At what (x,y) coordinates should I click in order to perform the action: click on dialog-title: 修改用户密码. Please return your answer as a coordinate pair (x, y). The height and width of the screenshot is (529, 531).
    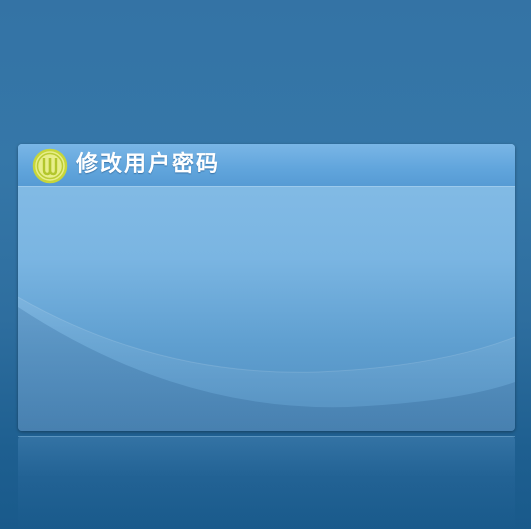
    Looking at the image, I should click on (148, 164).